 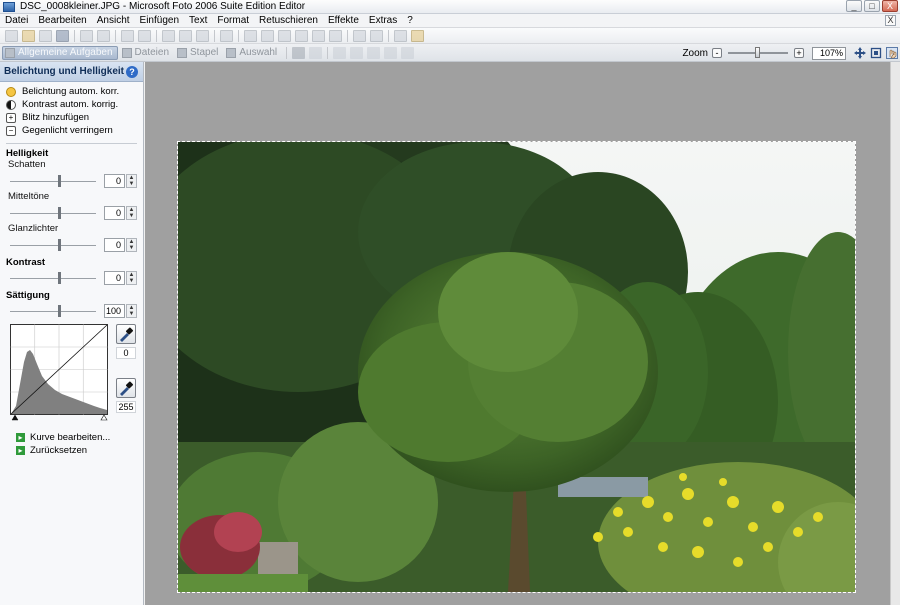 I want to click on minimize-button: _, so click(x=854, y=6).